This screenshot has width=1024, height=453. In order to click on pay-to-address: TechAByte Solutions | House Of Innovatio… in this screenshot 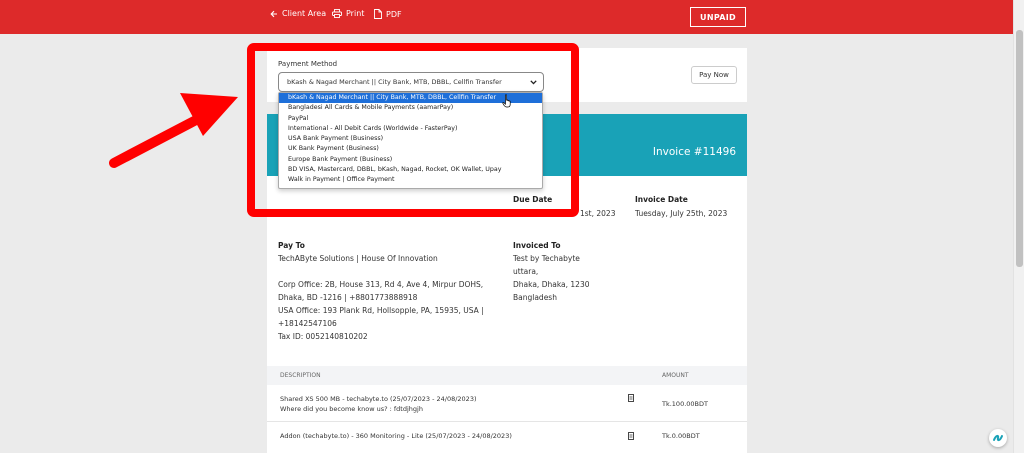, I will do `click(381, 297)`.